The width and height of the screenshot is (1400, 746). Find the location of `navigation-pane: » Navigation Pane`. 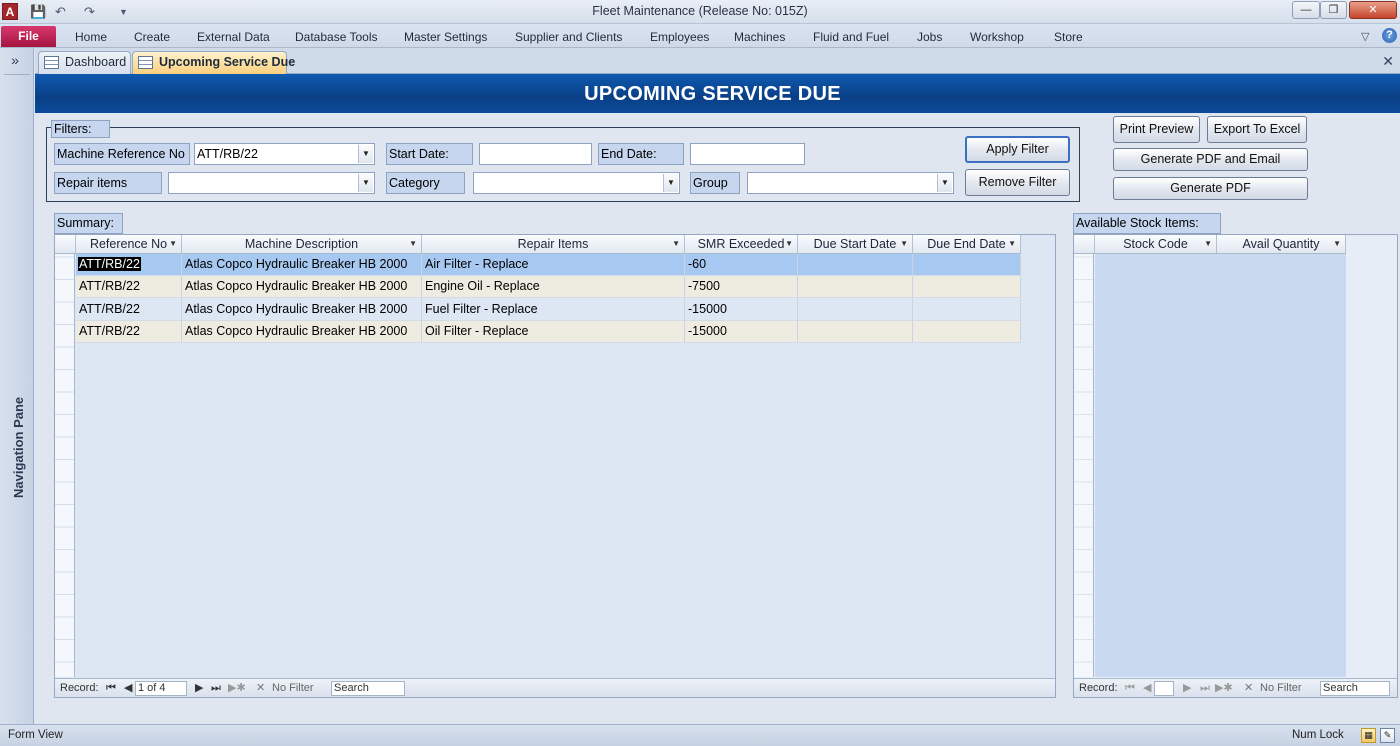

navigation-pane: » Navigation Pane is located at coordinates (17, 386).